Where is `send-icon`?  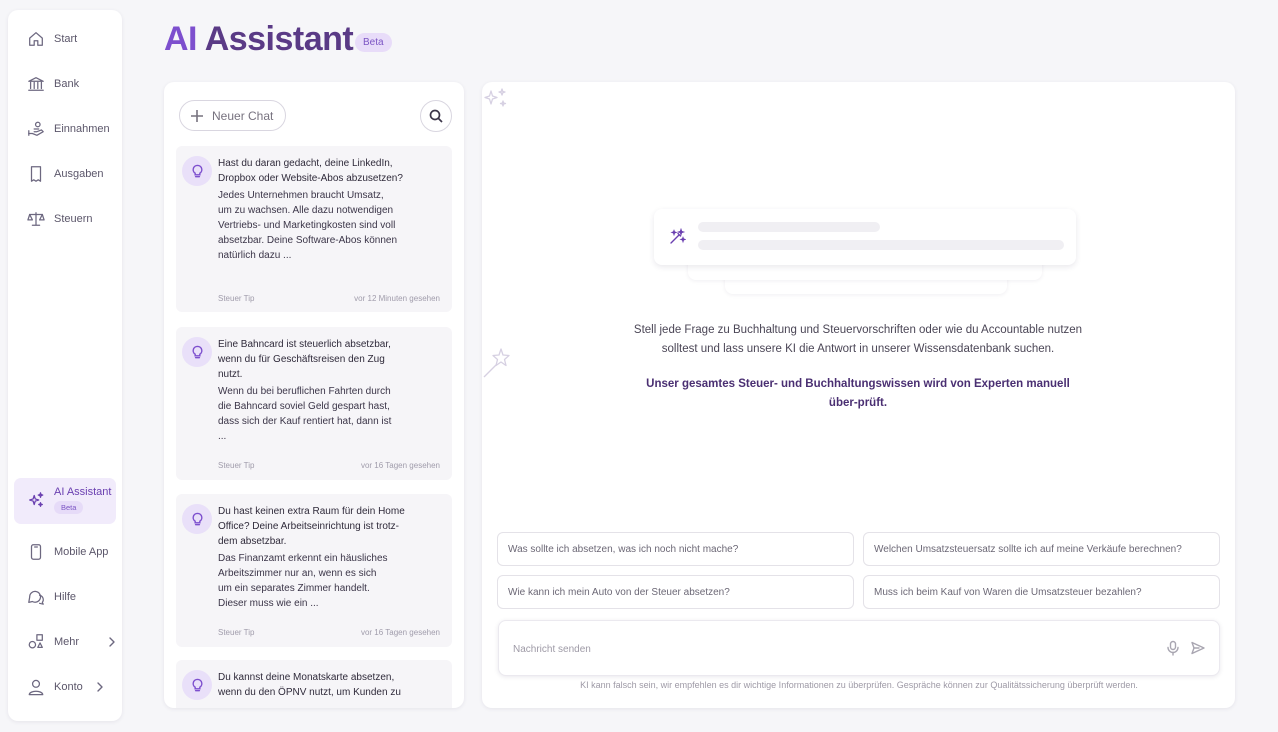
send-icon is located at coordinates (1198, 648).